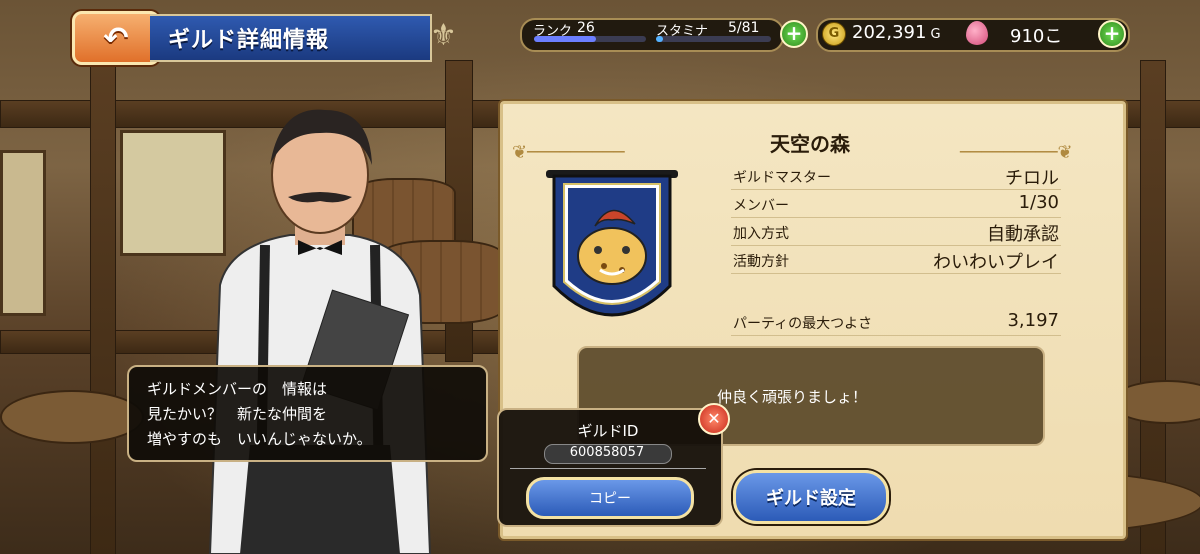 The width and height of the screenshot is (1200, 554). What do you see at coordinates (803, 324) in the screenshot?
I see `party-strength-label: パーティの最大つよさ` at bounding box center [803, 324].